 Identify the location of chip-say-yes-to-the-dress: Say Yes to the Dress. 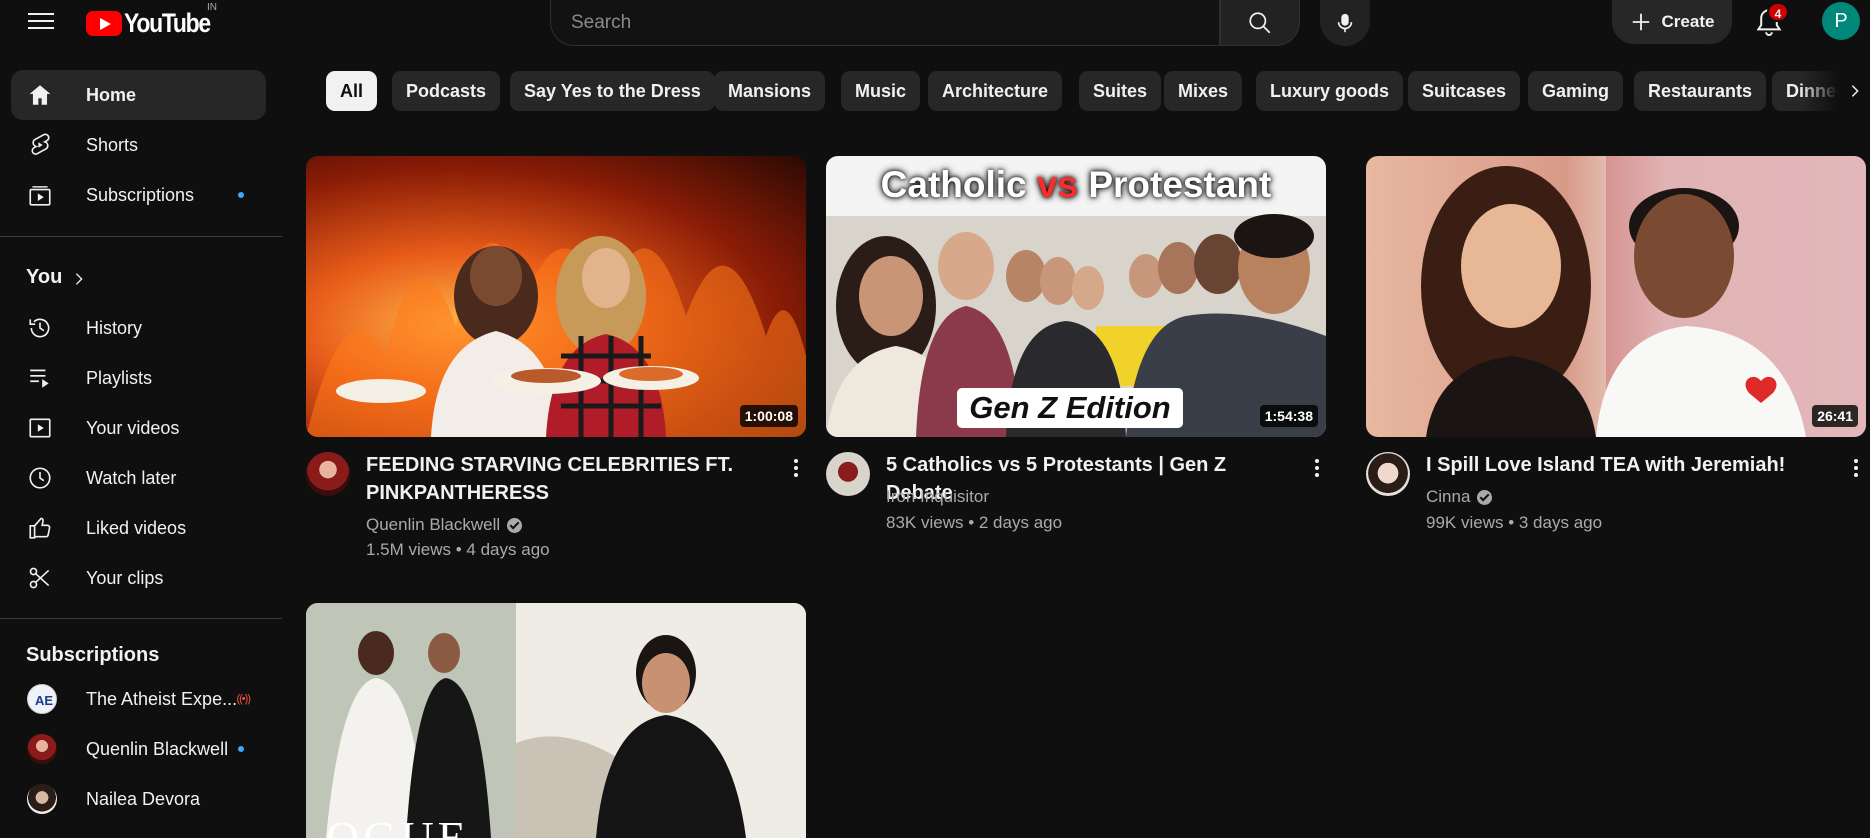
(612, 91).